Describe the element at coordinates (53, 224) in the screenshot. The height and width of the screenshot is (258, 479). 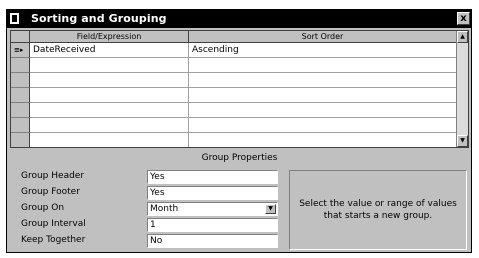
I see `group-interval-label: Group Interval` at that location.